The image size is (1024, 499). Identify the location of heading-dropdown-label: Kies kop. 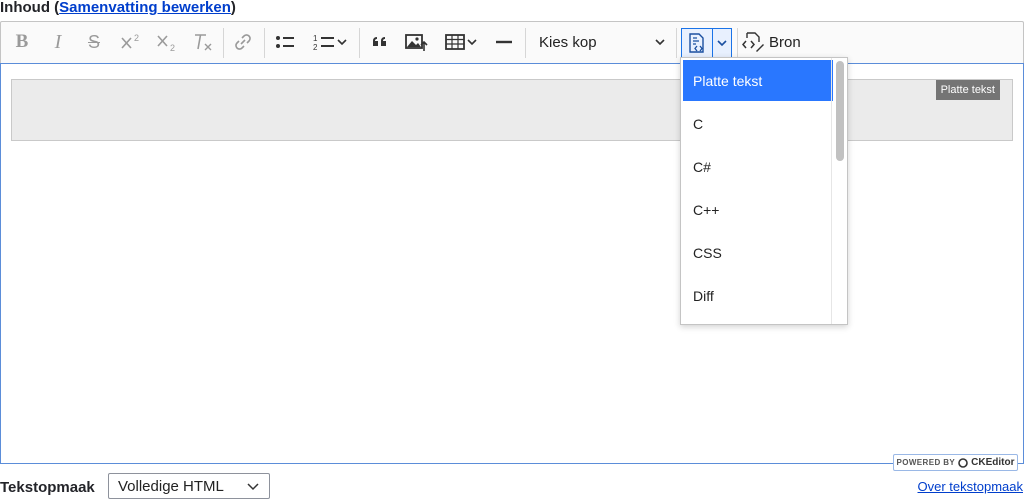
(568, 42).